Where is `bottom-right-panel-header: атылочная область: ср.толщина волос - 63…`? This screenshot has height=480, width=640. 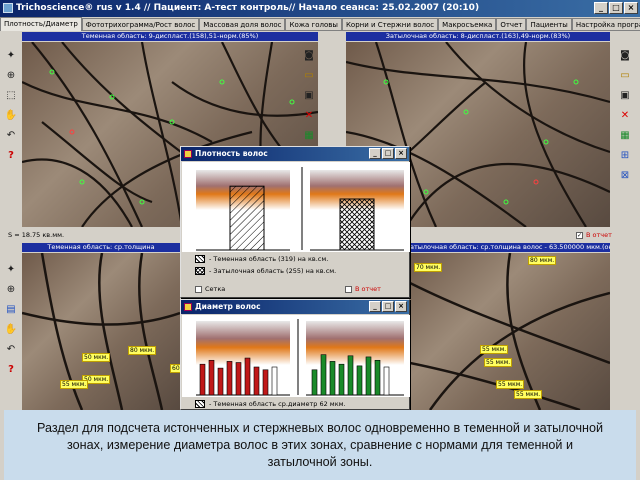 bottom-right-panel-header: атылочная область: ср.толщина волос - 63… is located at coordinates (510, 247).